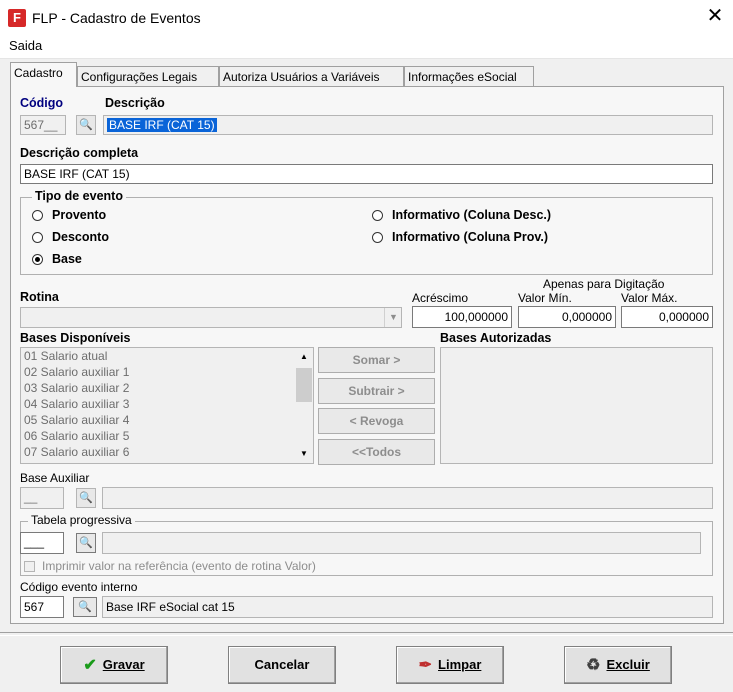  I want to click on list-item: 01 Salario atual, so click(65, 356).